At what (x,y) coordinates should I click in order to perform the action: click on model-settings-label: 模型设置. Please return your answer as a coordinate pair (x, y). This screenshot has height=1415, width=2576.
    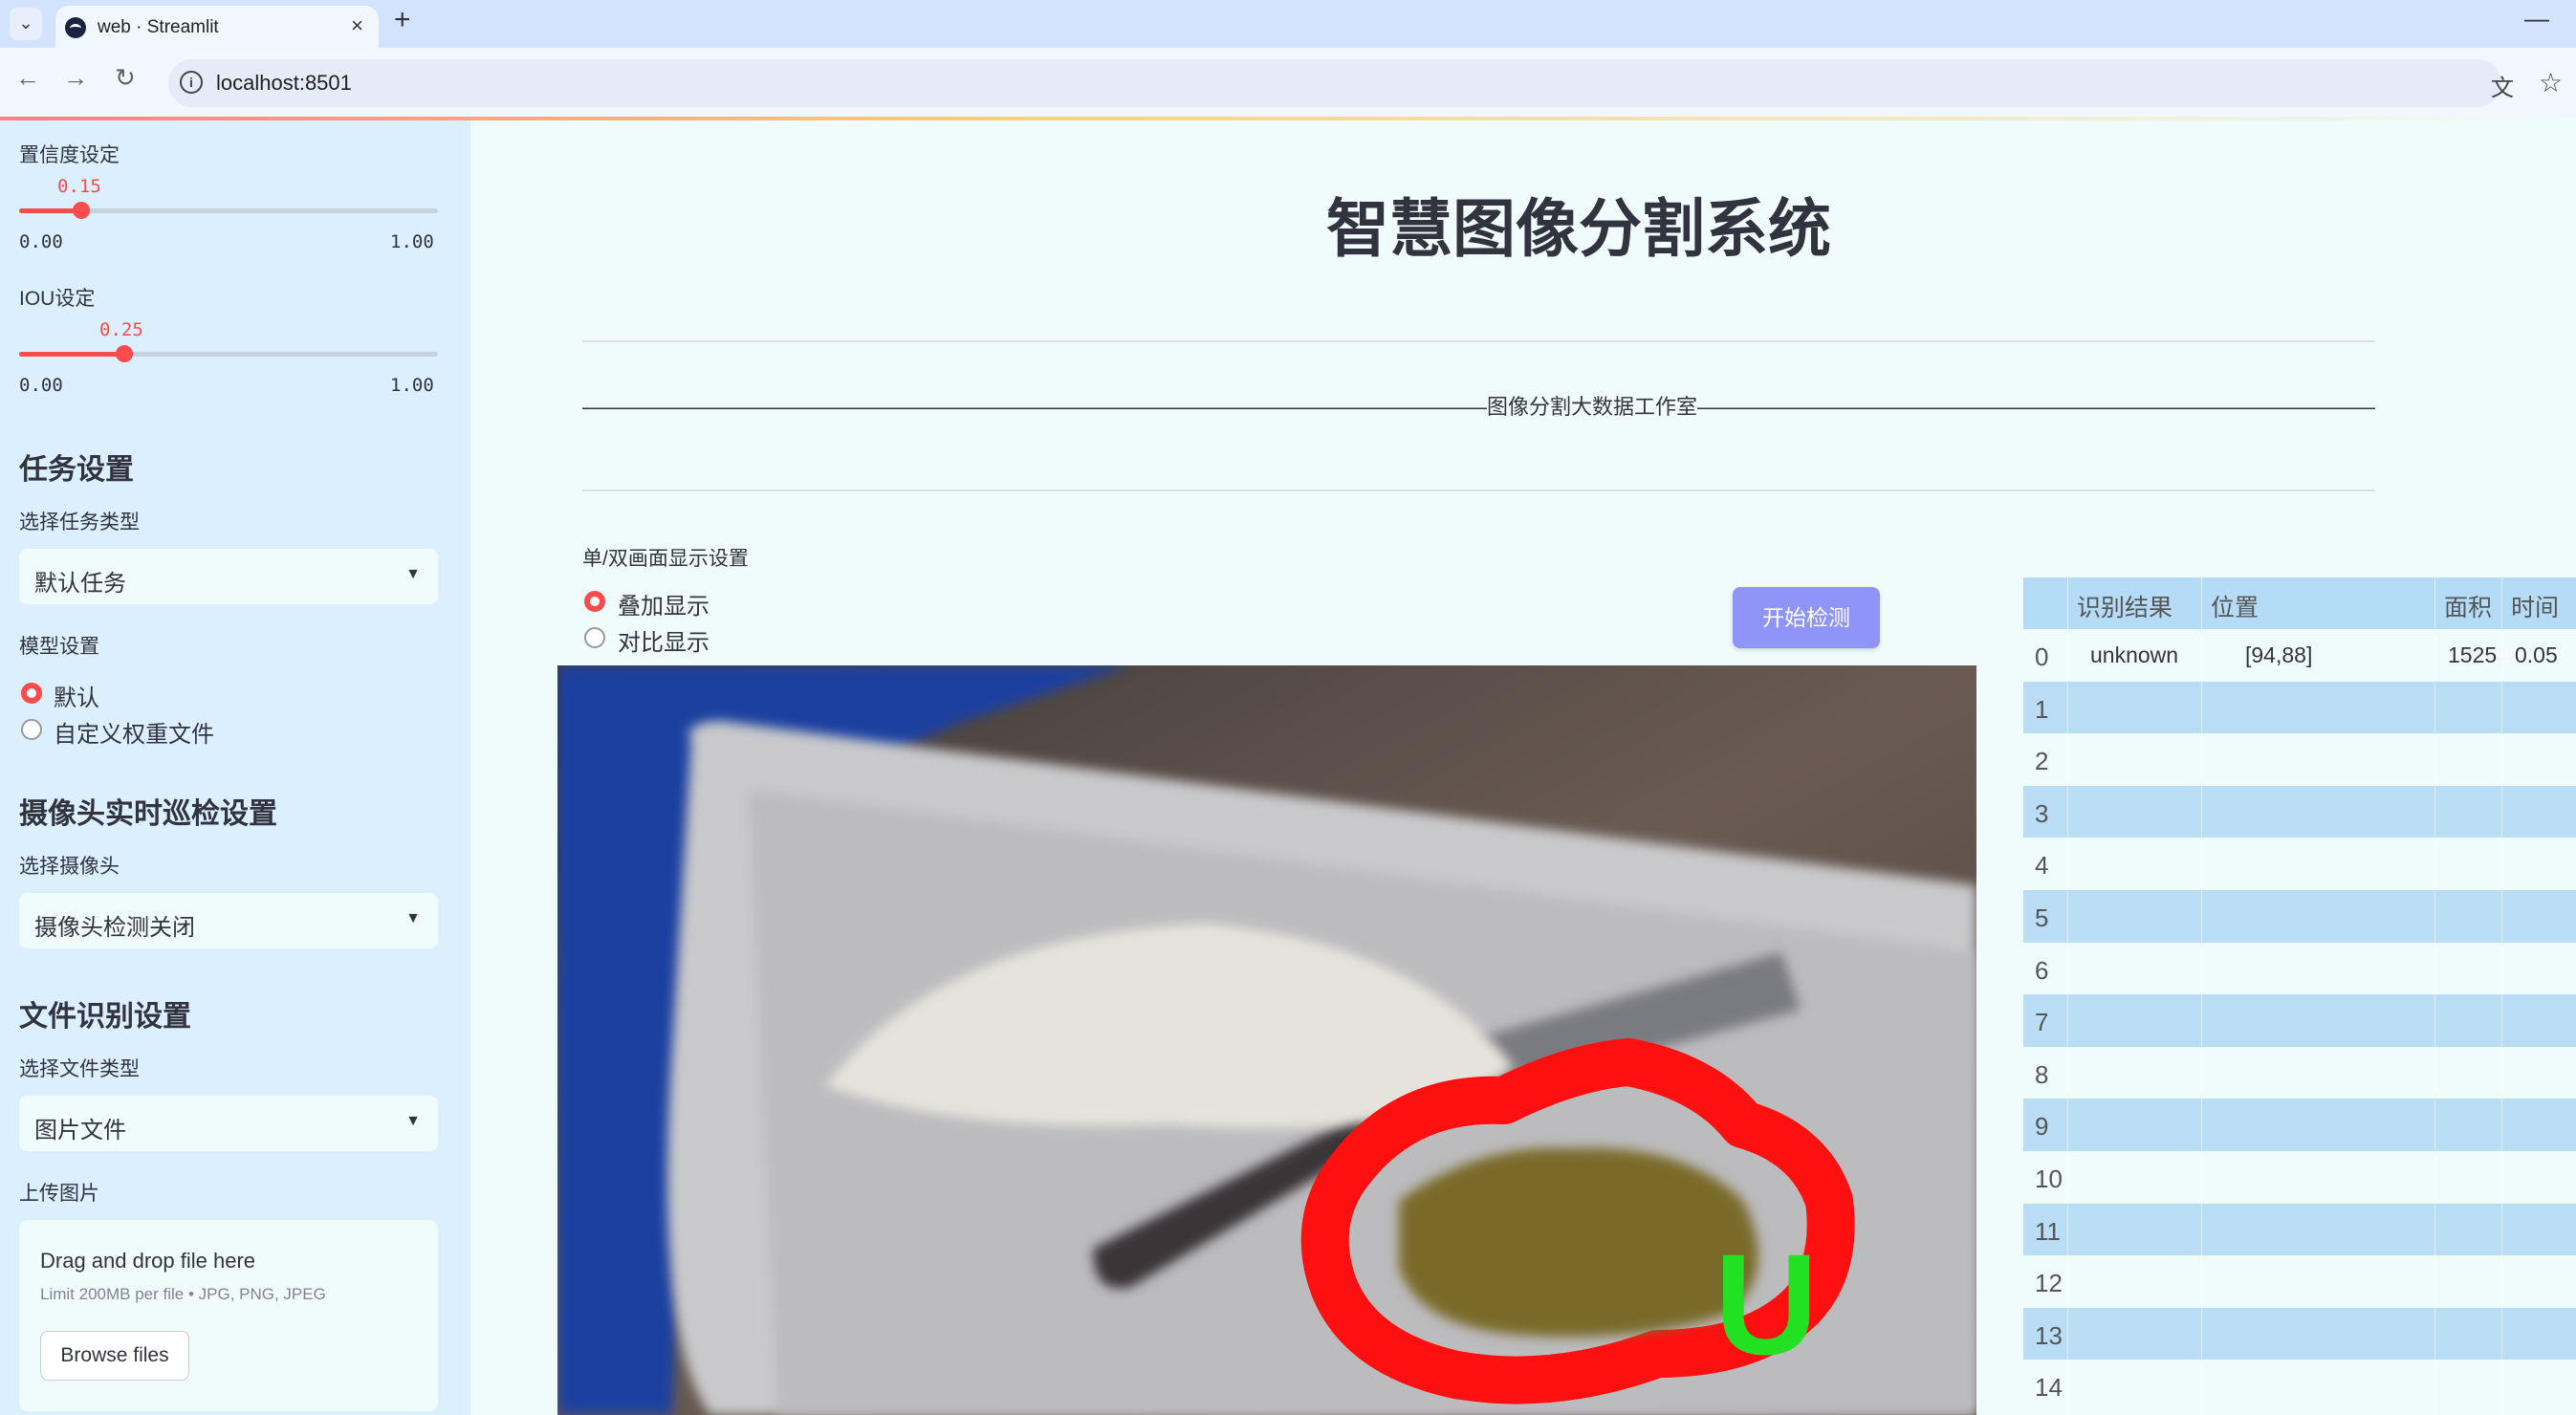
    Looking at the image, I should click on (59, 647).